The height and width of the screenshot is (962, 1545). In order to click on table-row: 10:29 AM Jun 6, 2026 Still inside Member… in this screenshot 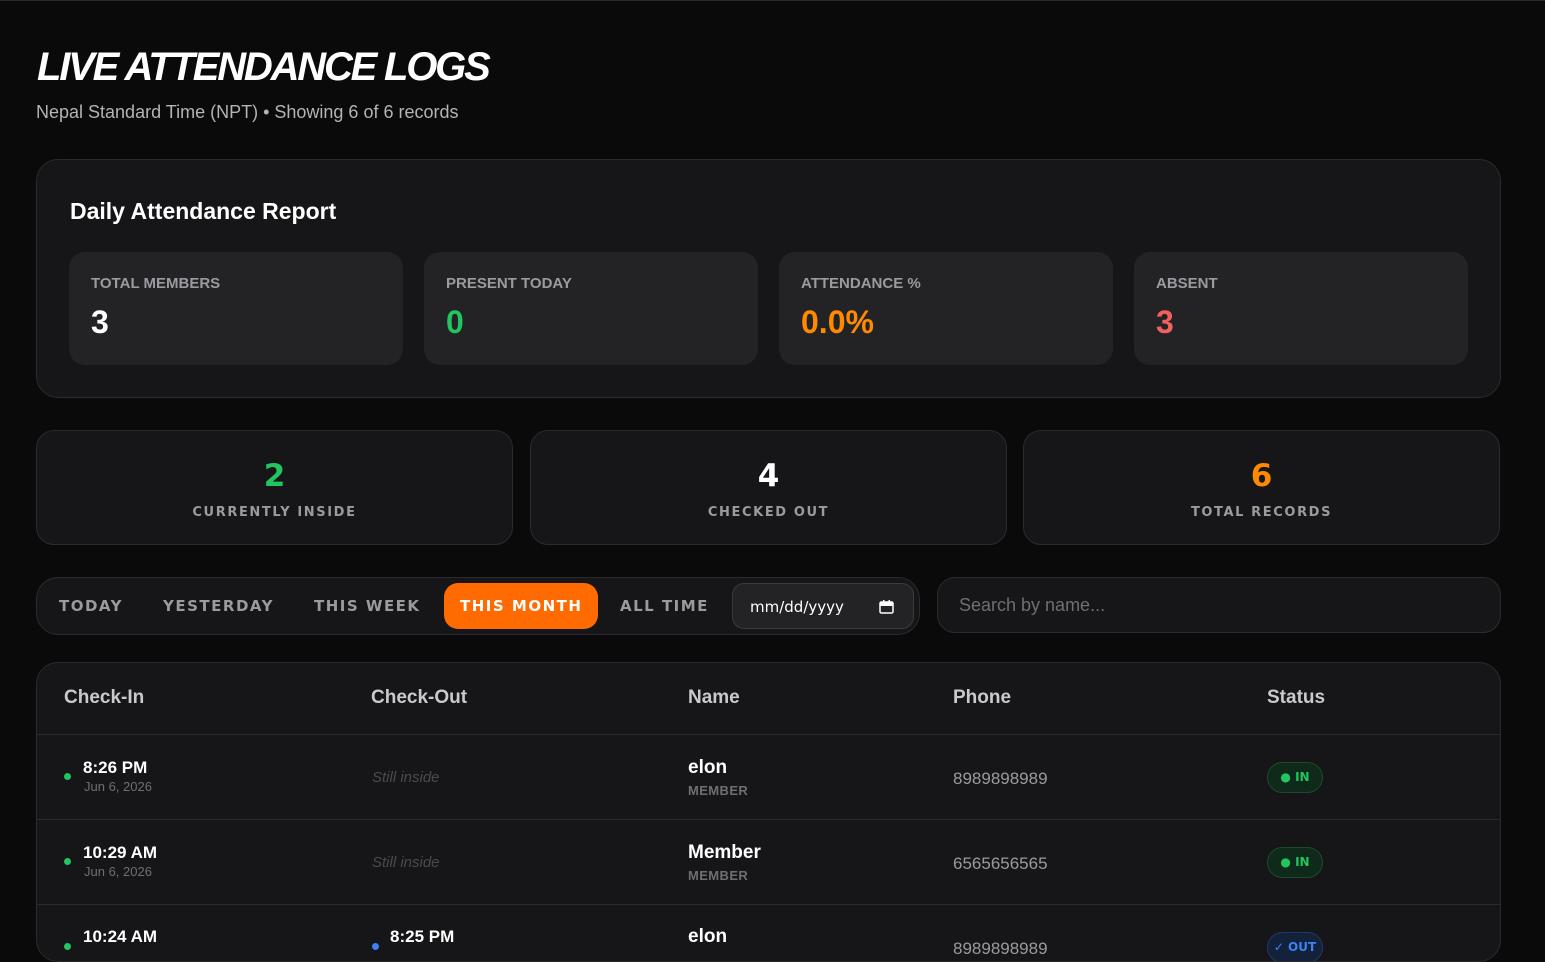, I will do `click(768, 861)`.